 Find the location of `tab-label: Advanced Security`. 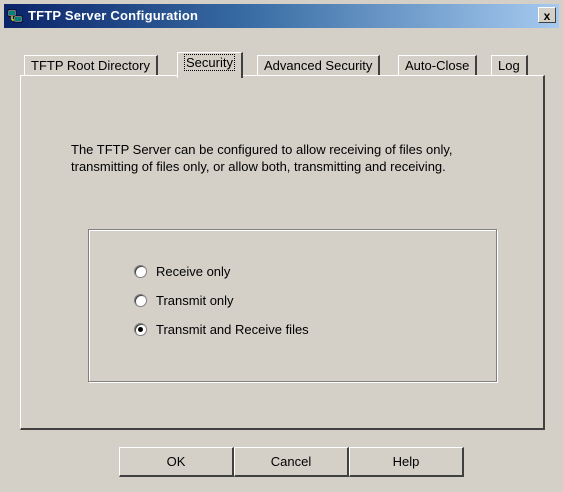

tab-label: Advanced Security is located at coordinates (318, 65).